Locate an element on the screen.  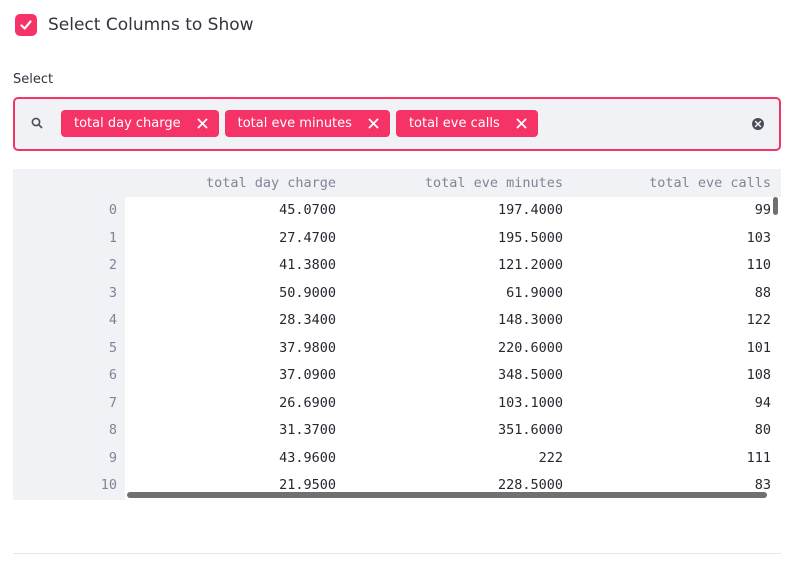
row-index: 5 is located at coordinates (69, 349).